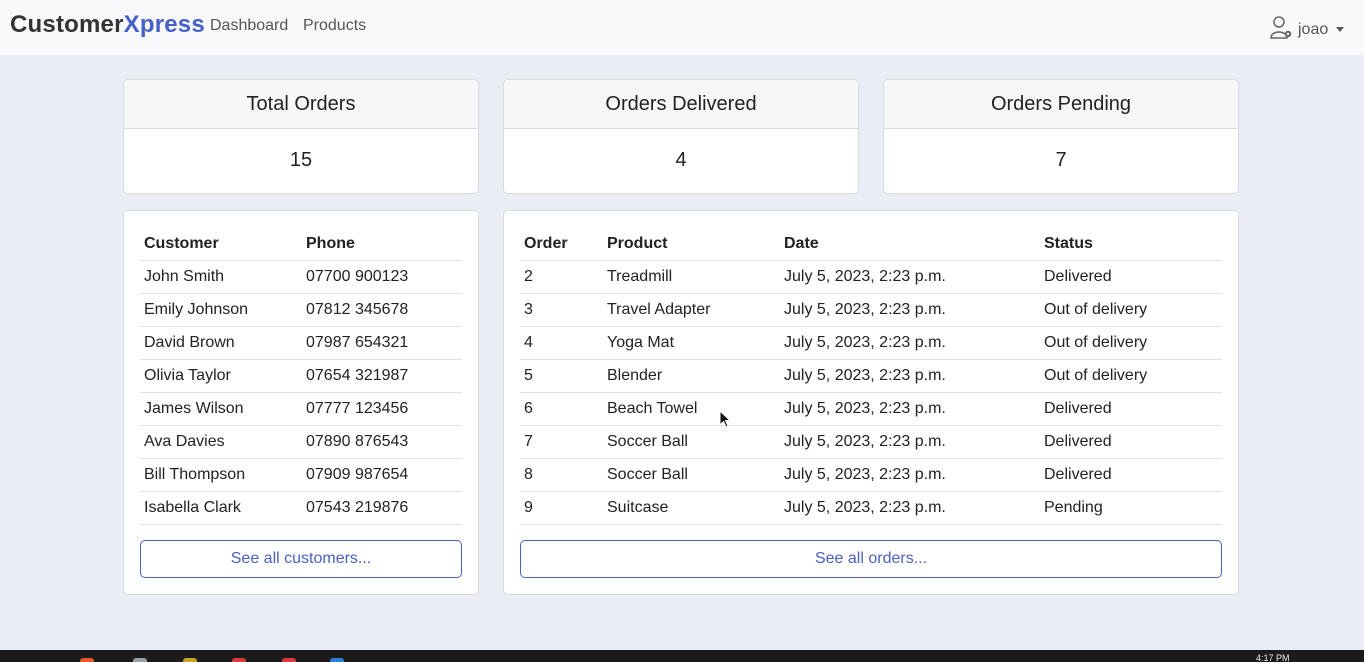 The width and height of the screenshot is (1364, 662). I want to click on table-header-row: Customer Phone, so click(301, 244).